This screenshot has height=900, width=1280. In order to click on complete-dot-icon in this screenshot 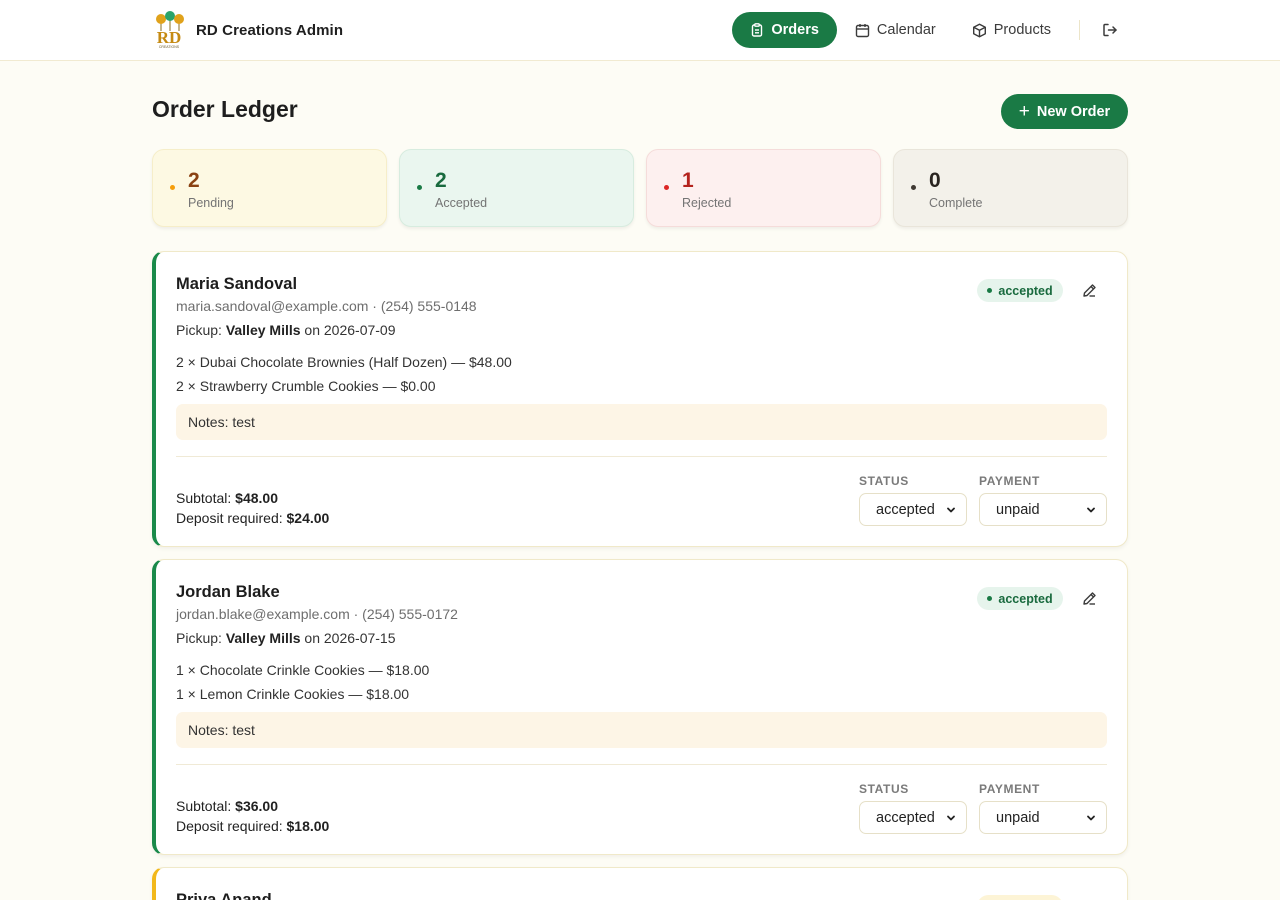, I will do `click(913, 187)`.